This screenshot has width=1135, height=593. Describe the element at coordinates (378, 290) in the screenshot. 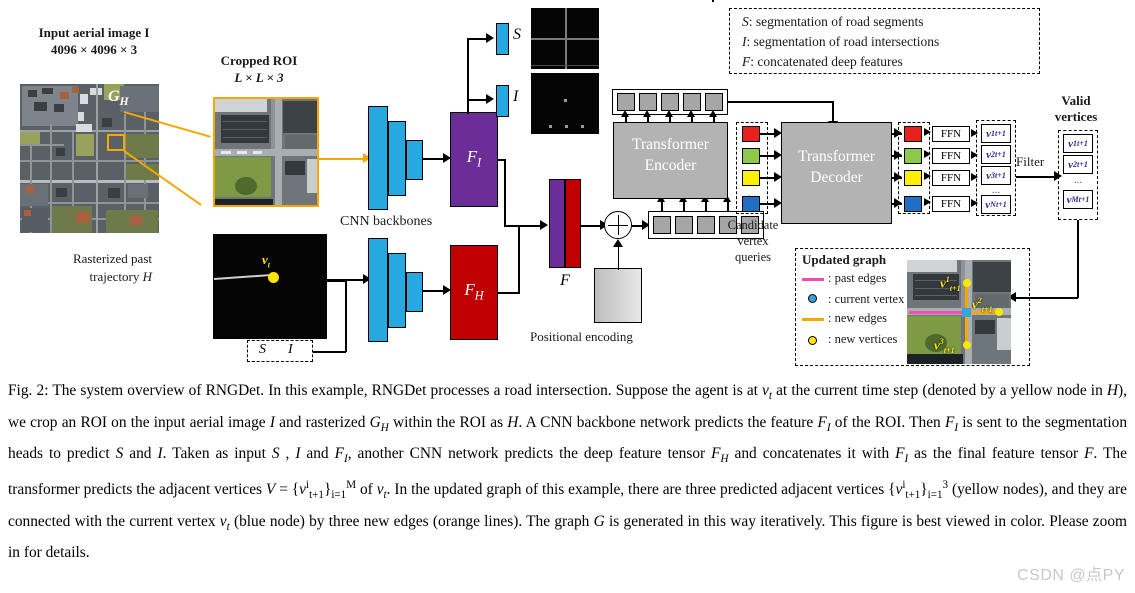

I see `cnn-backbone-bottom-layer1` at that location.